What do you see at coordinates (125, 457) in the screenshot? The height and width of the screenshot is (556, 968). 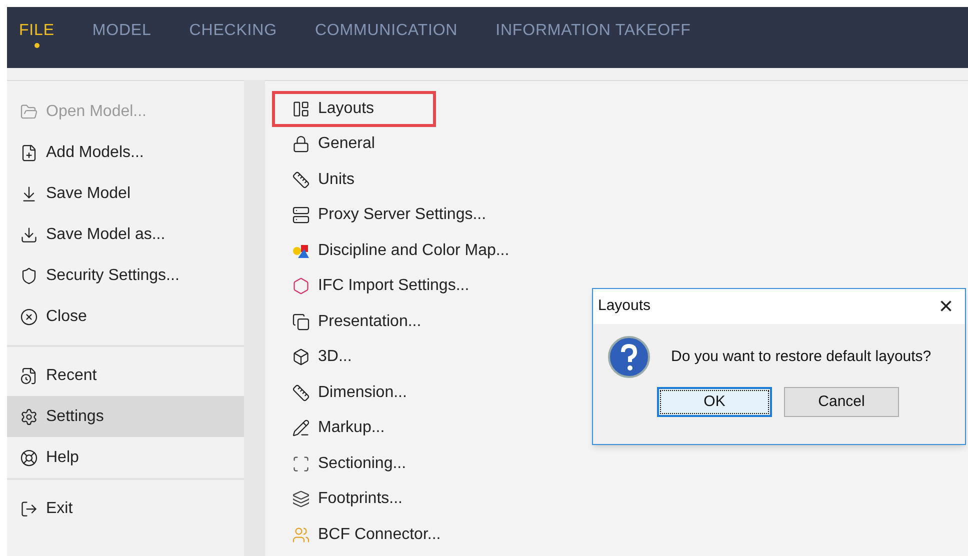 I see `sidebar-item: Help` at bounding box center [125, 457].